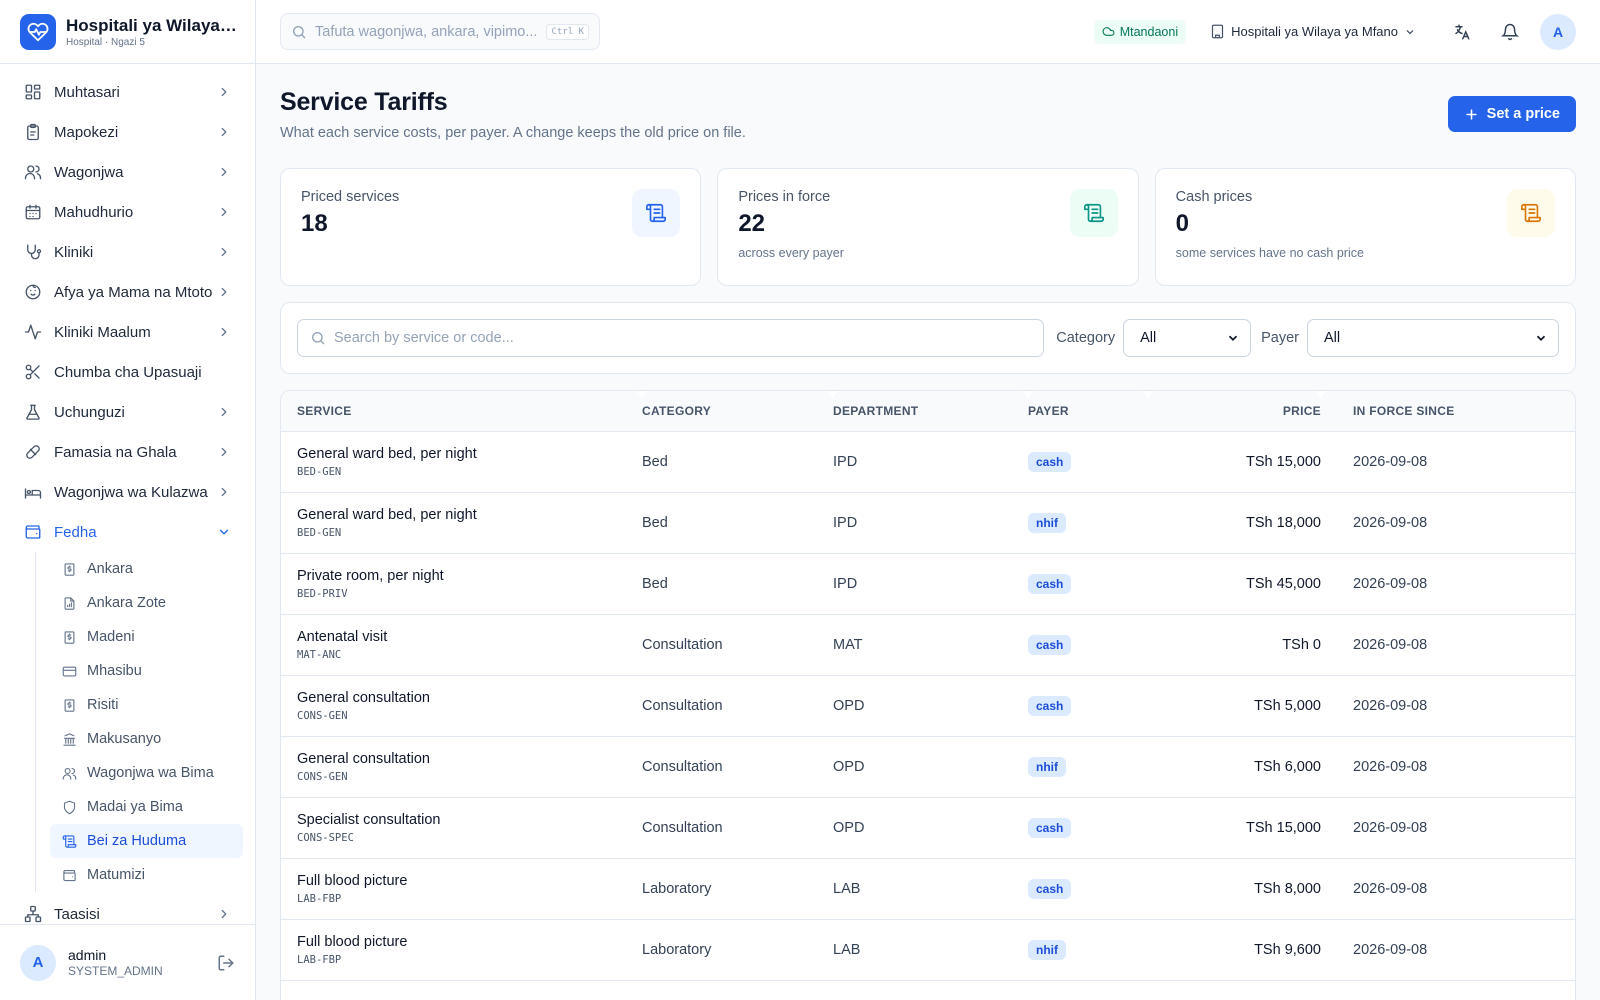 This screenshot has height=1000, width=1600. Describe the element at coordinates (127, 492) in the screenshot. I see `sidebar-item-wagonjwa-wa-kulazwa: Wagonjwa wa Kulazwa` at that location.